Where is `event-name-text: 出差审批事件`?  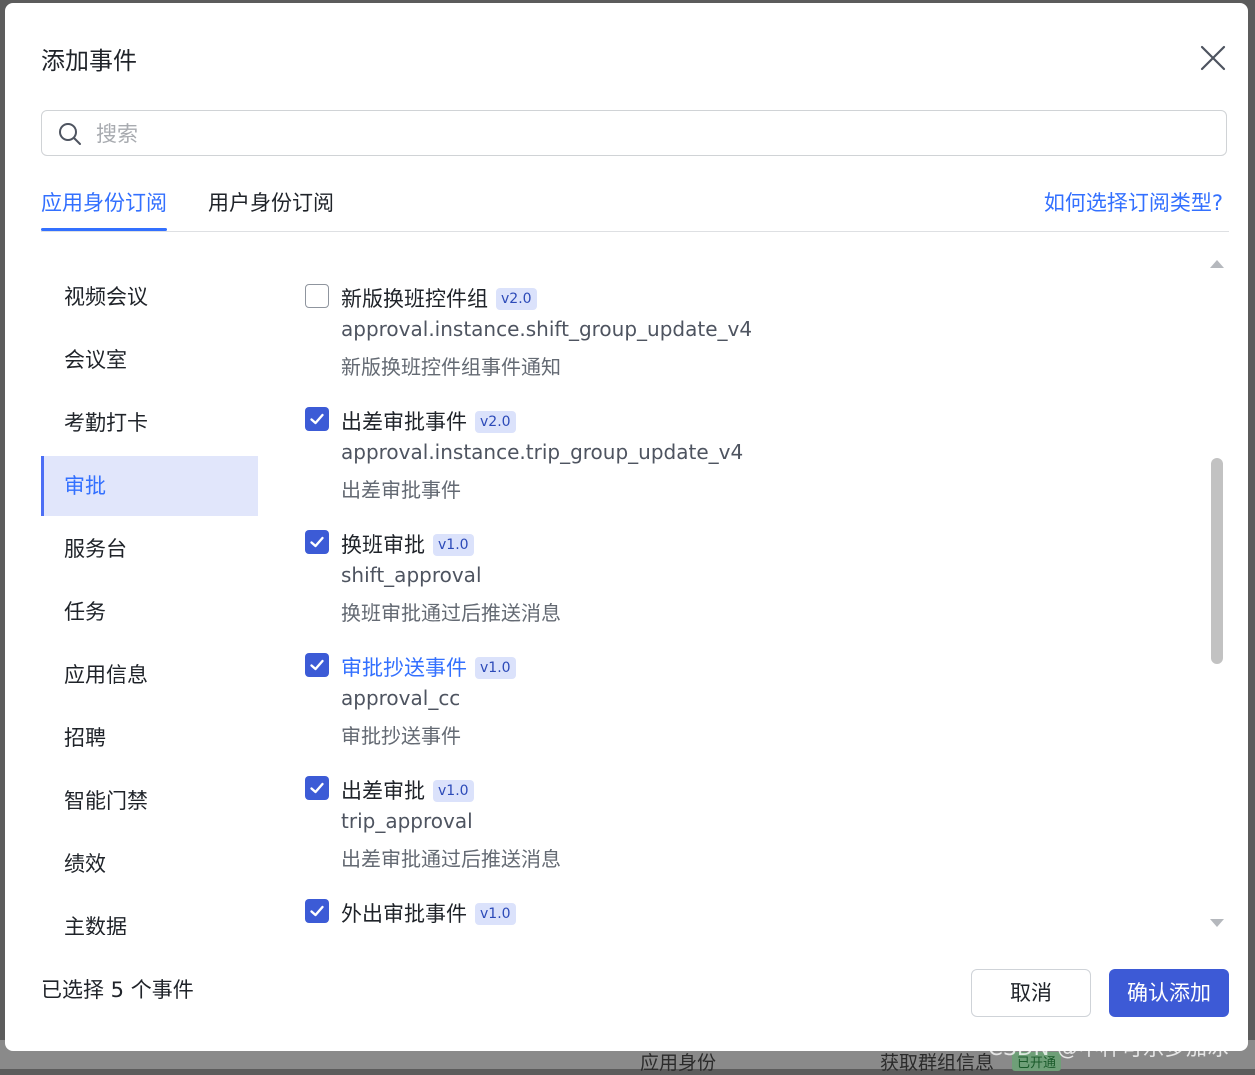 event-name-text: 出差审批事件 is located at coordinates (404, 422).